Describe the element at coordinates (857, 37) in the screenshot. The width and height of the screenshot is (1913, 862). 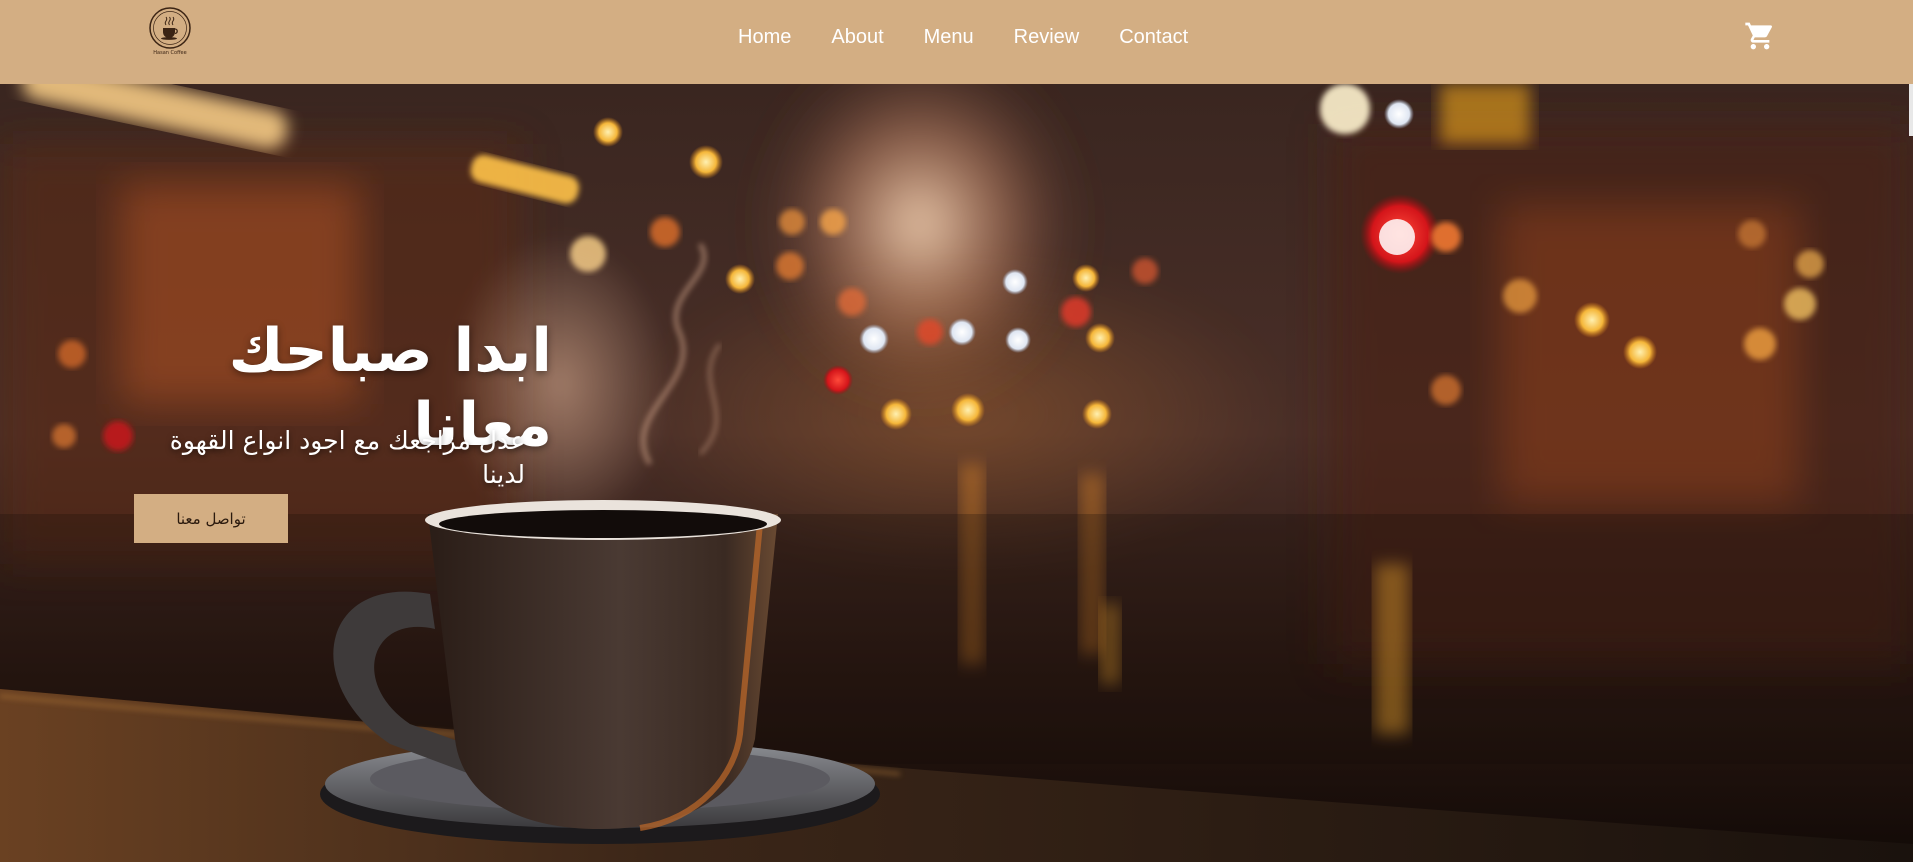
I see `nav-link-about: About` at that location.